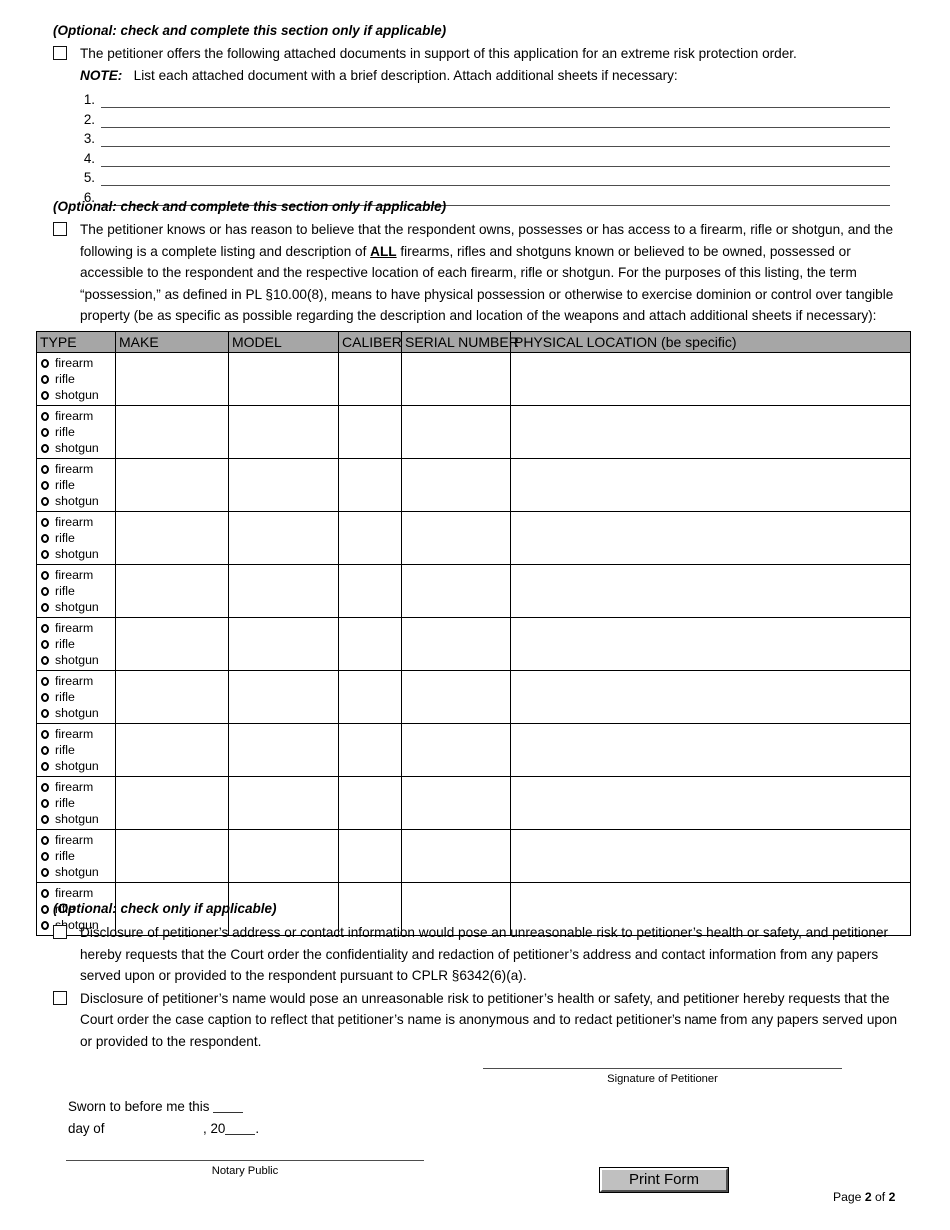  What do you see at coordinates (240, 1128) in the screenshot?
I see `sworn-year-blank` at bounding box center [240, 1128].